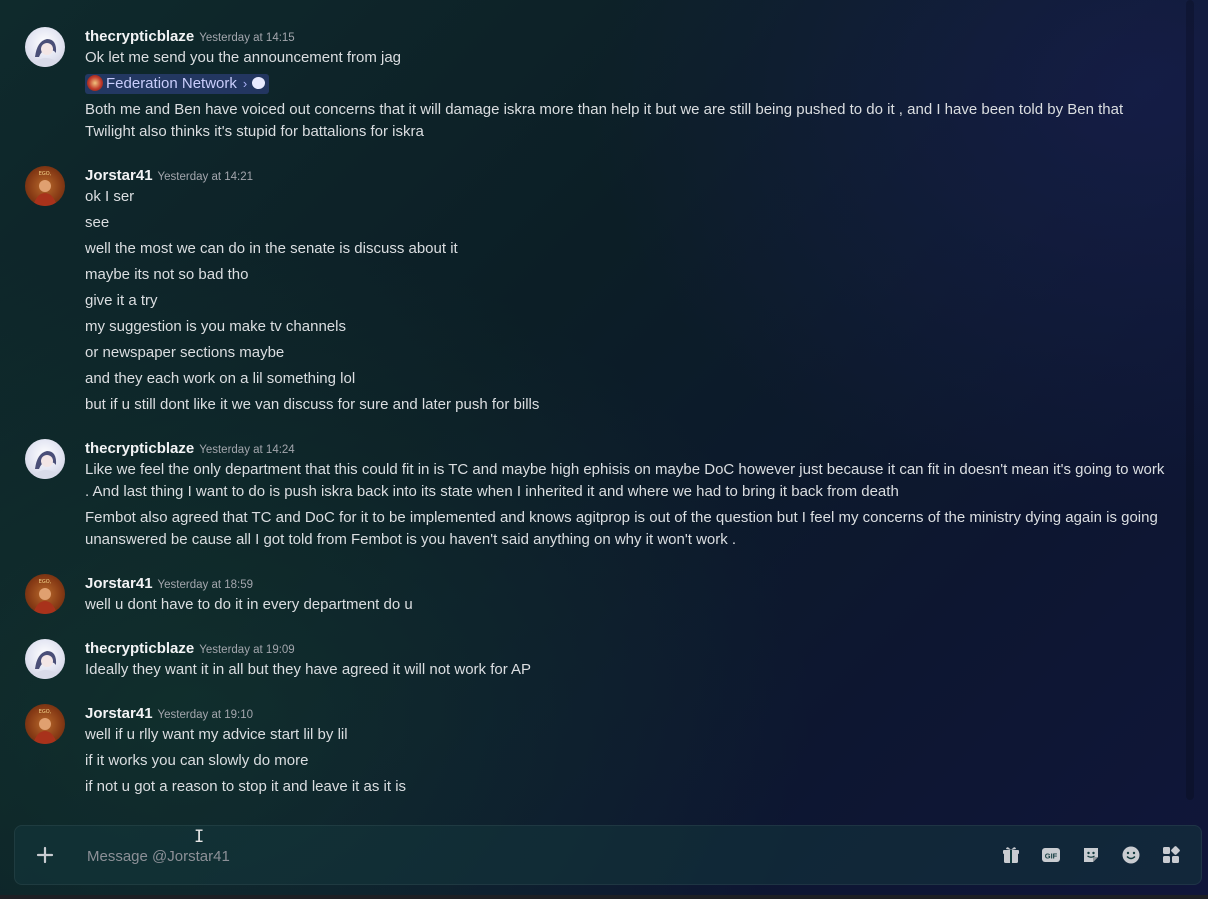  Describe the element at coordinates (537, 856) in the screenshot. I see `message-input` at that location.